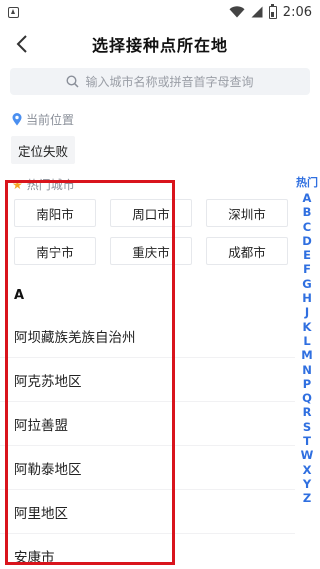 This screenshot has width=320, height=569. I want to click on index-letter: G, so click(306, 284).